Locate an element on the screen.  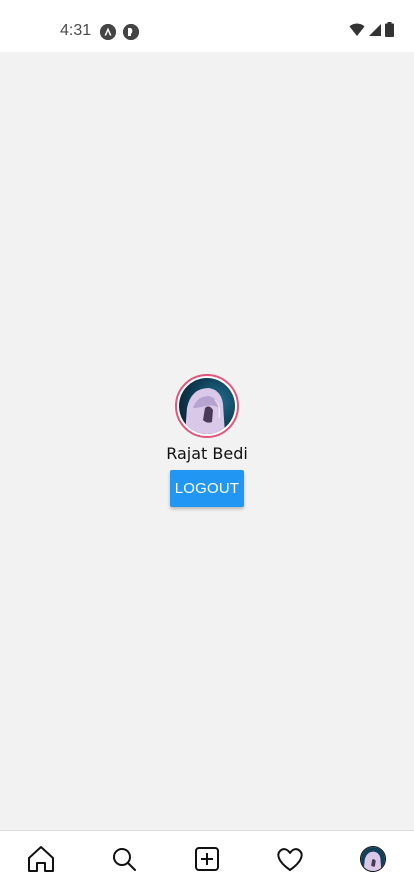
nav-activity is located at coordinates (290, 859).